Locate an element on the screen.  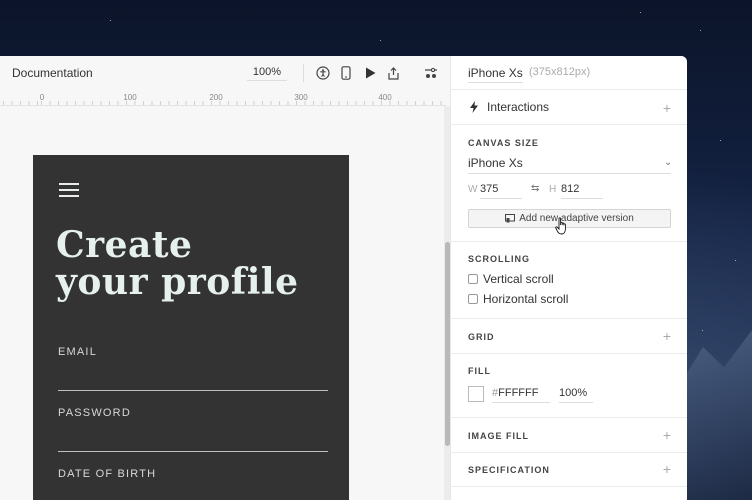
swap-dimensions-icon: ⇆ is located at coordinates (535, 188).